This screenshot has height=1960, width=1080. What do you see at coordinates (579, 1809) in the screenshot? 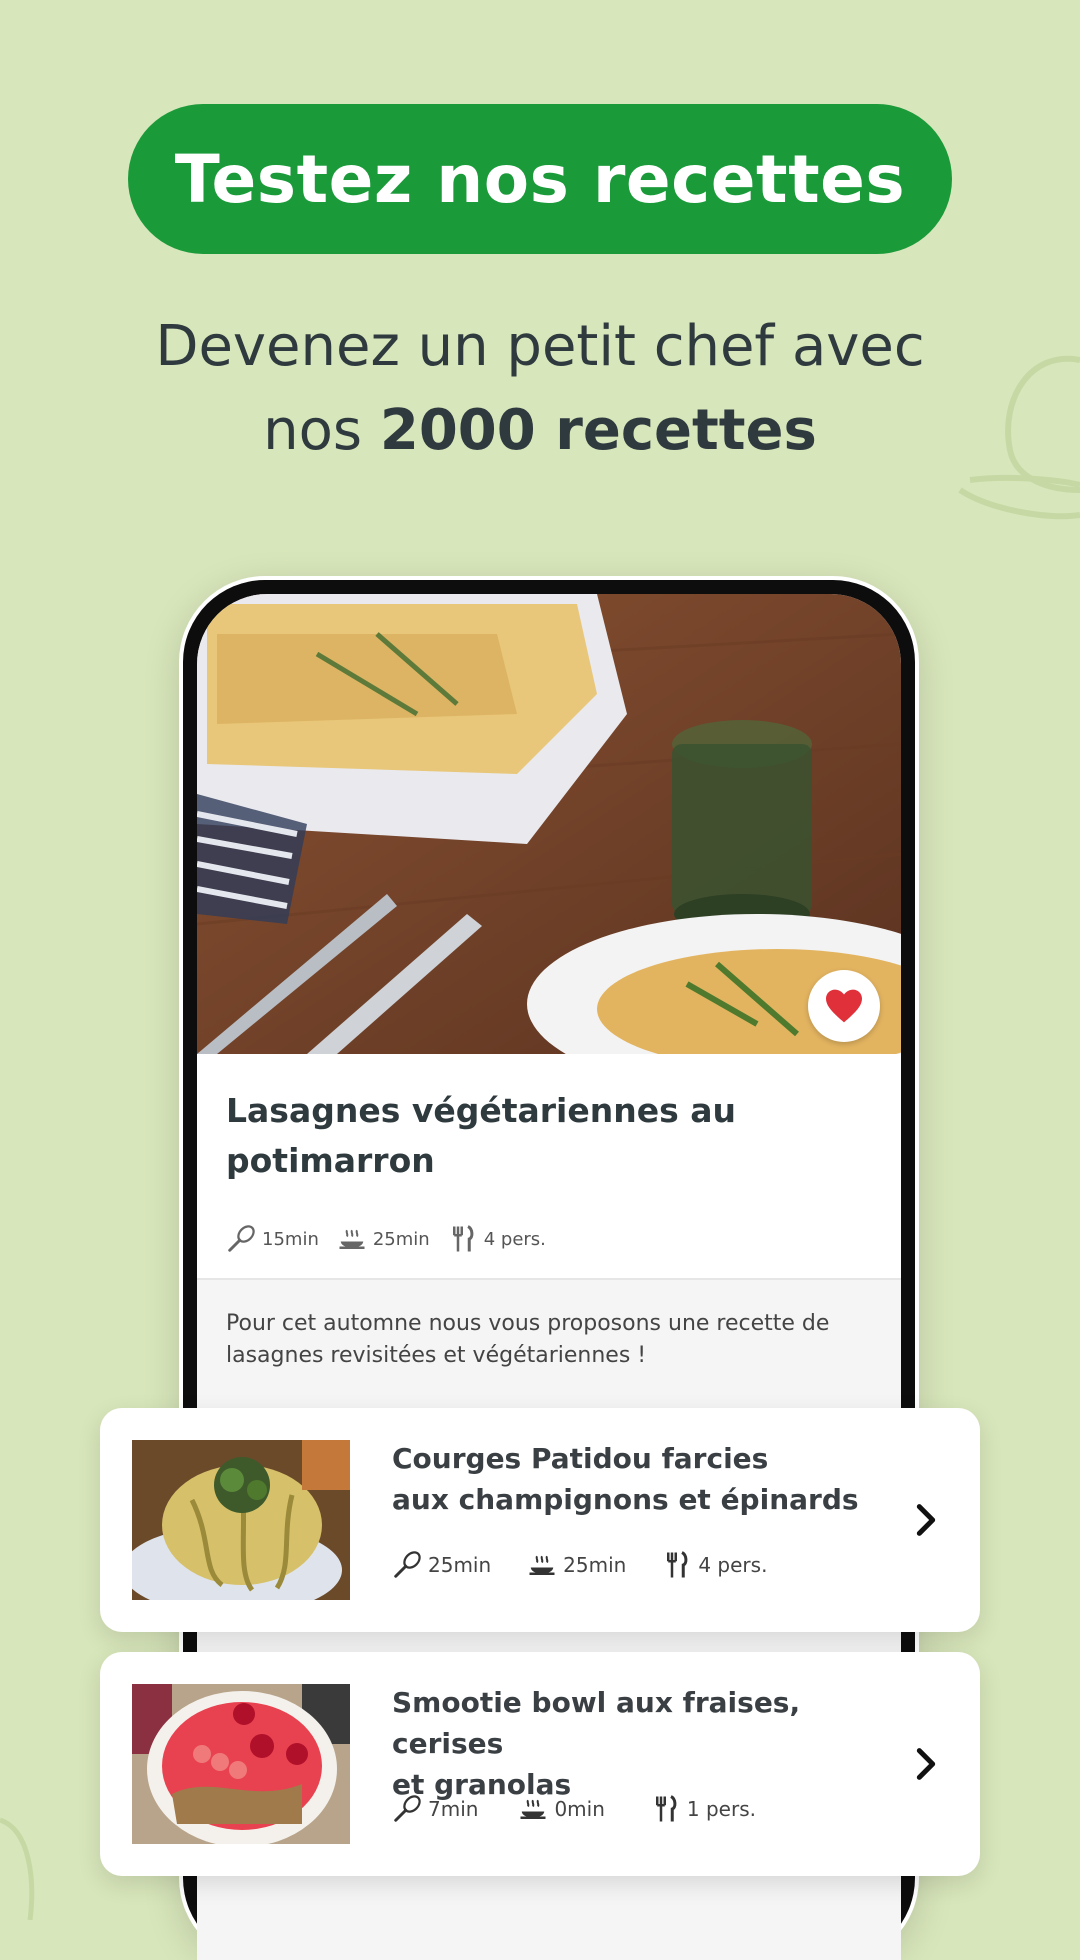
I see `cook-time-value: 0min` at bounding box center [579, 1809].